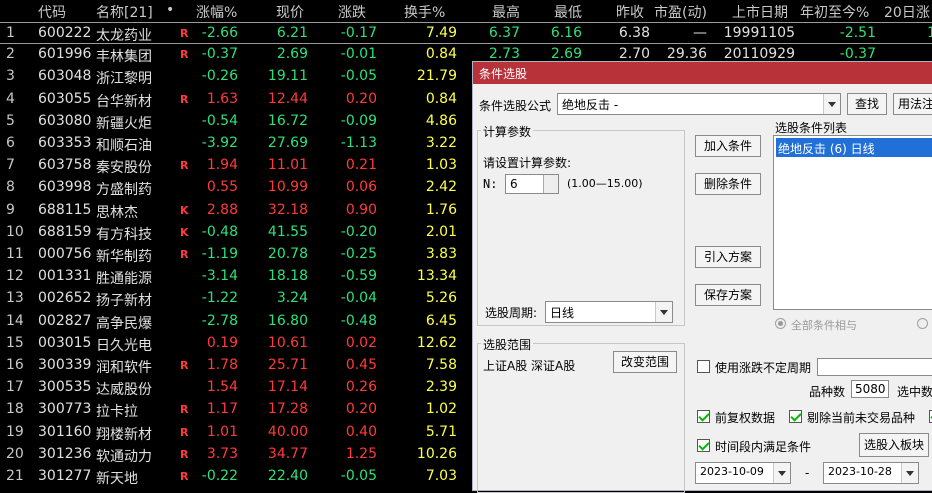 The width and height of the screenshot is (932, 493). Describe the element at coordinates (222, 453) in the screenshot. I see `cell-pct: 3.73` at that location.